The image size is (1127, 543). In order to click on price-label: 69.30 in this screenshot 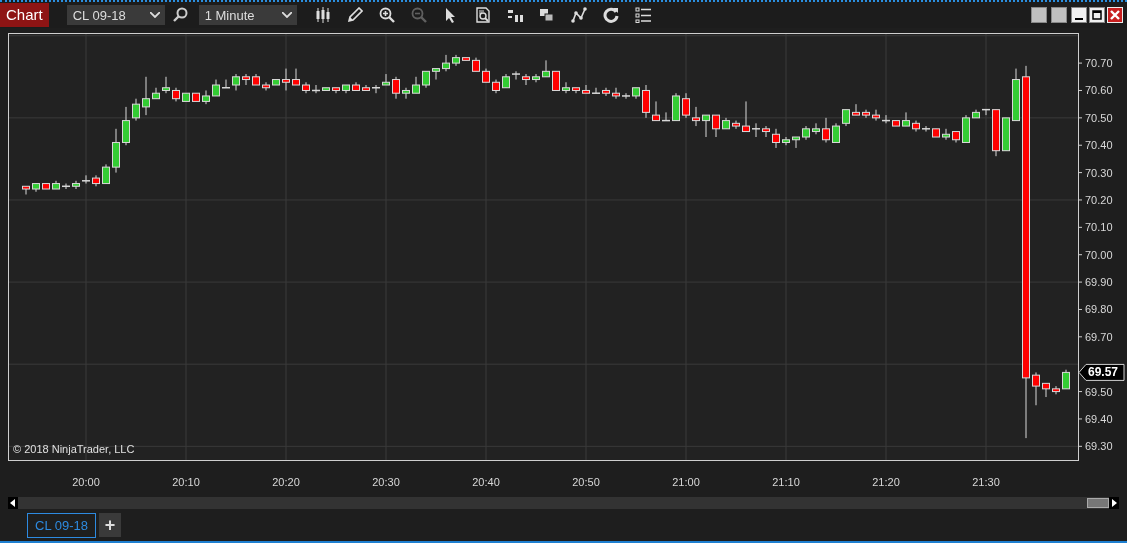, I will do `click(1099, 446)`.